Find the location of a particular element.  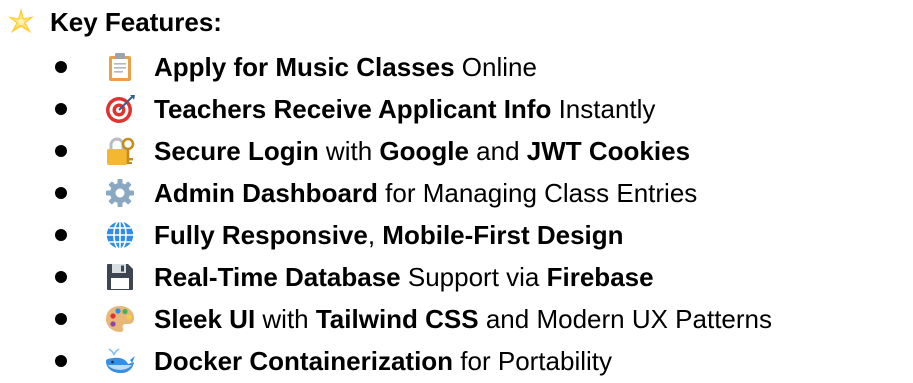

bold-text-segment: Teachers Receive Applicant Info is located at coordinates (353, 108).